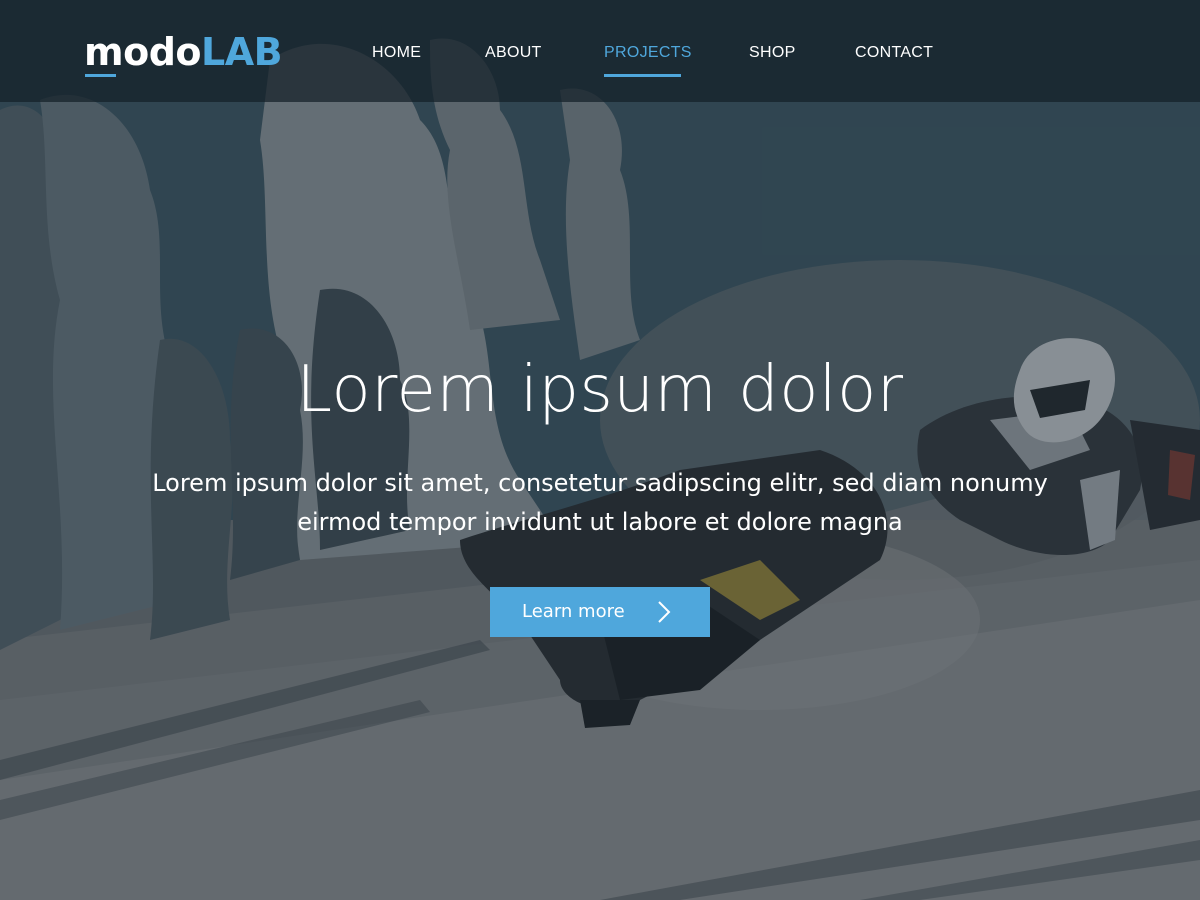  What do you see at coordinates (396, 53) in the screenshot?
I see `nav-item-home: HOME` at bounding box center [396, 53].